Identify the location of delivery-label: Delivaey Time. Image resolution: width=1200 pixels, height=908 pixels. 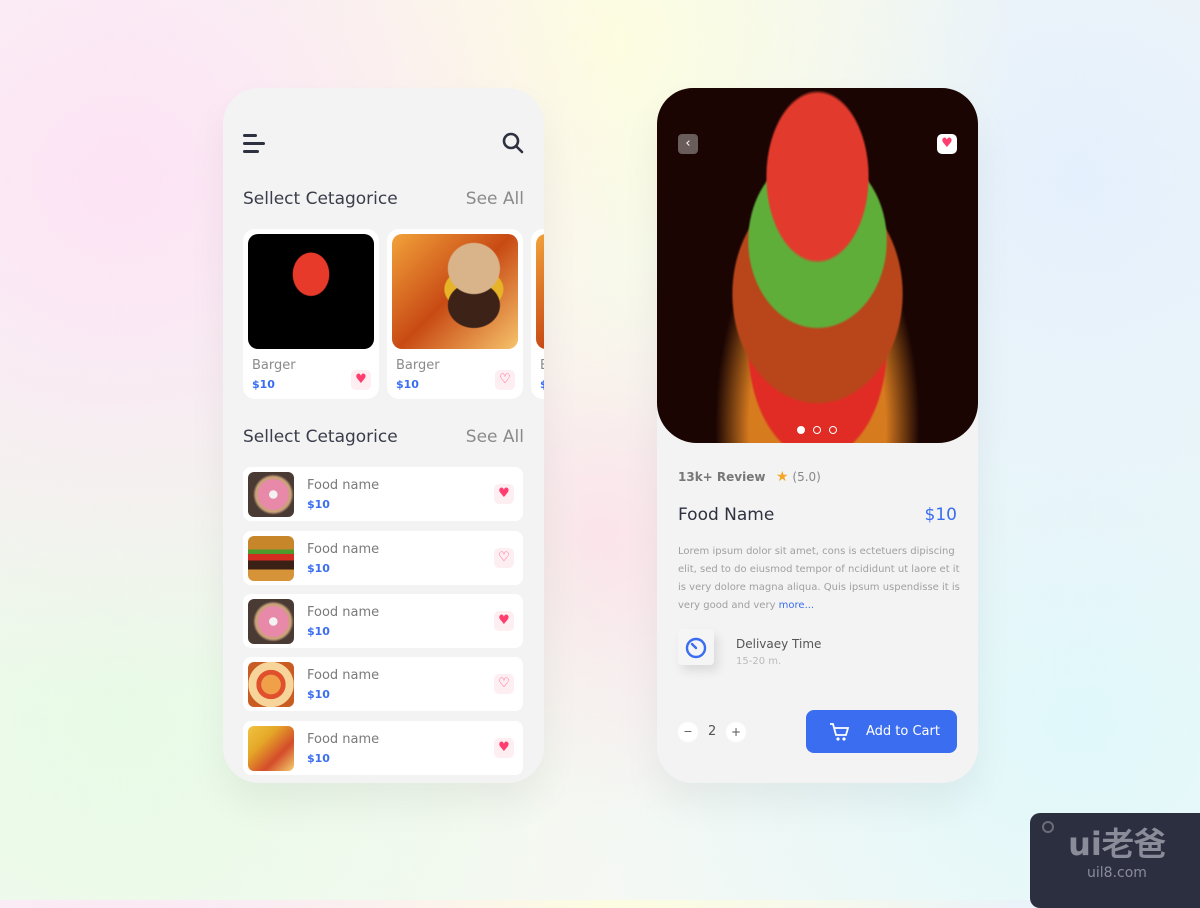
(779, 644).